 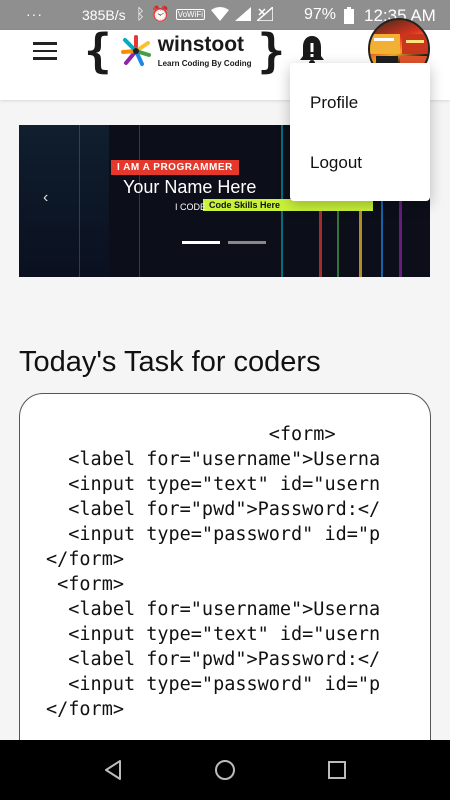 What do you see at coordinates (175, 167) in the screenshot?
I see `banner-tag: I AM A PROGRAMMER` at bounding box center [175, 167].